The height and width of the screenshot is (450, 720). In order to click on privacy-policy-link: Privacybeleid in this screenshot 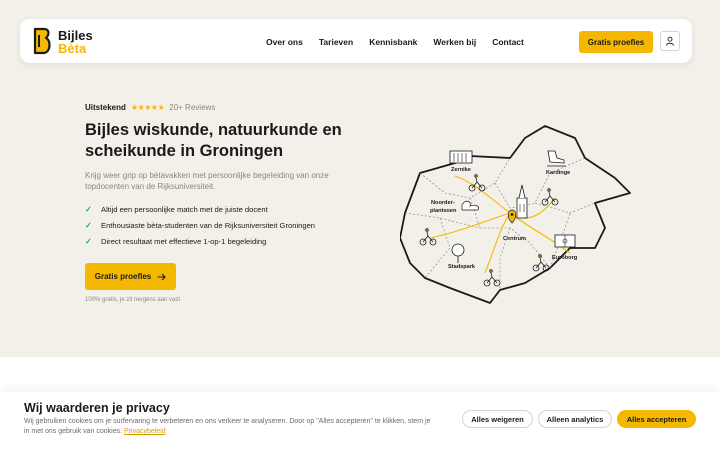, I will do `click(145, 431)`.